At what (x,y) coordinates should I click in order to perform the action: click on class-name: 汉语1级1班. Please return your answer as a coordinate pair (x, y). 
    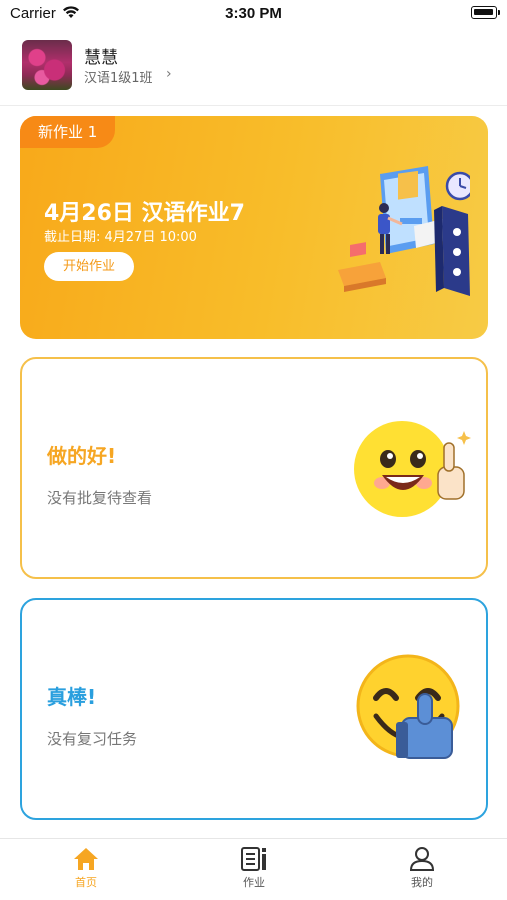
    Looking at the image, I should click on (118, 76).